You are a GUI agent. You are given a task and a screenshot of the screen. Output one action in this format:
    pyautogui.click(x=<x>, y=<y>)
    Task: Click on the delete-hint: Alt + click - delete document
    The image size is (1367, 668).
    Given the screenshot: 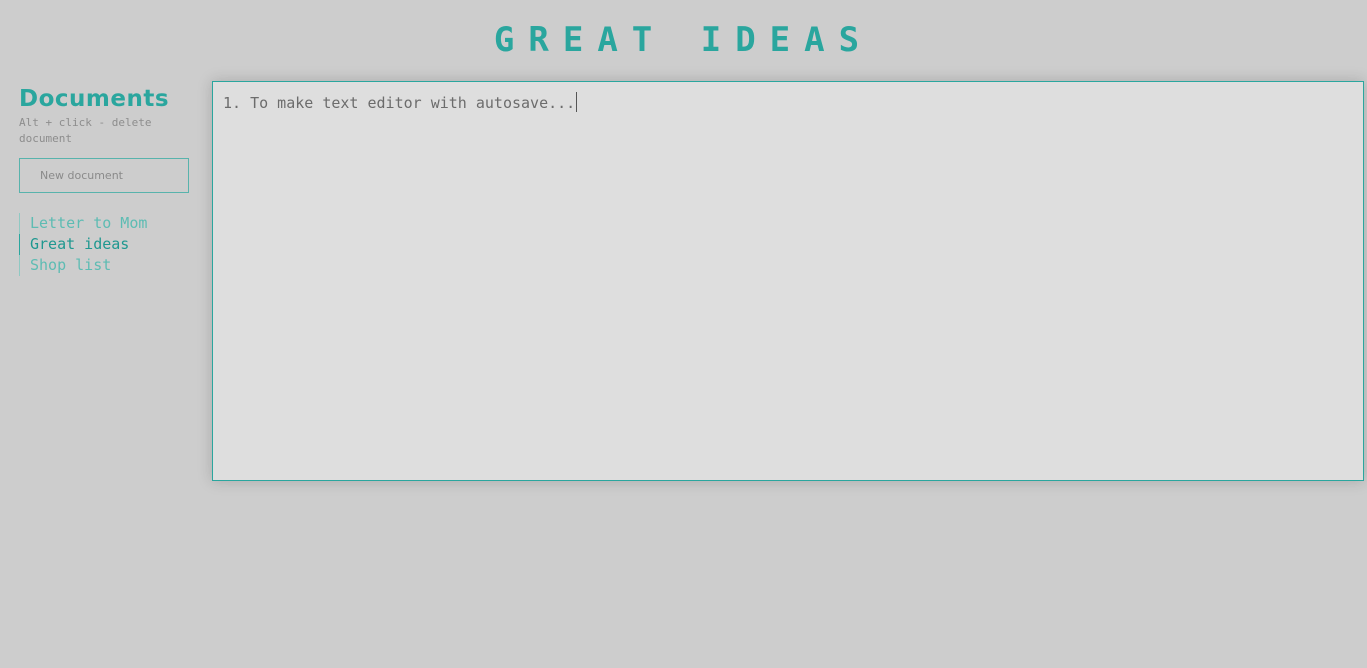 What is the action you would take?
    pyautogui.click(x=85, y=130)
    